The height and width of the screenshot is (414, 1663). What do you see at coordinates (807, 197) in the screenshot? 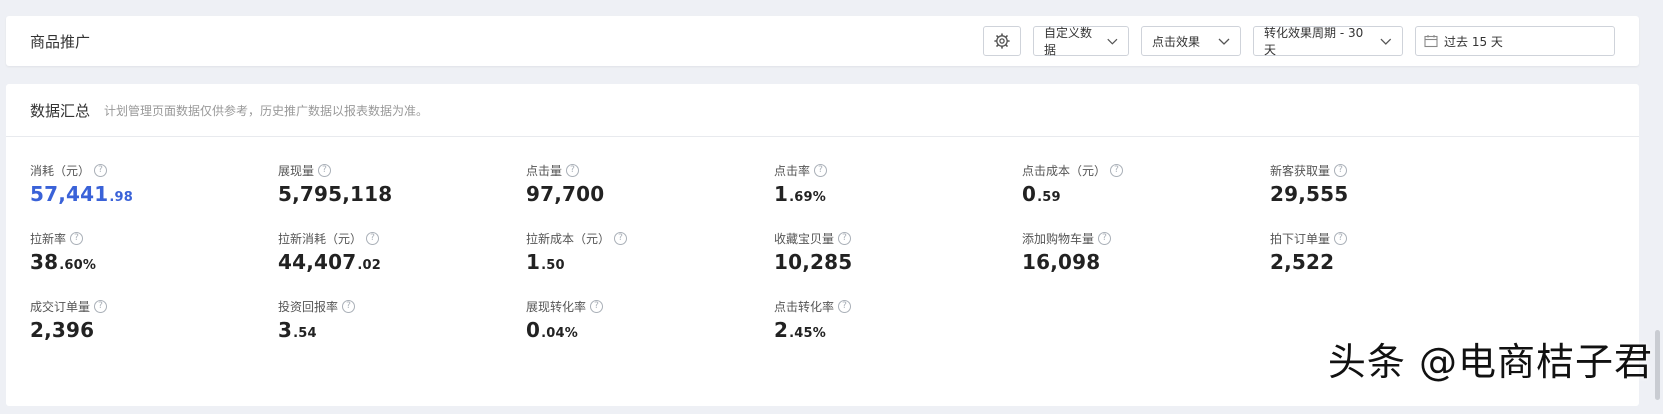
I see `metric-dec: .69%` at bounding box center [807, 197].